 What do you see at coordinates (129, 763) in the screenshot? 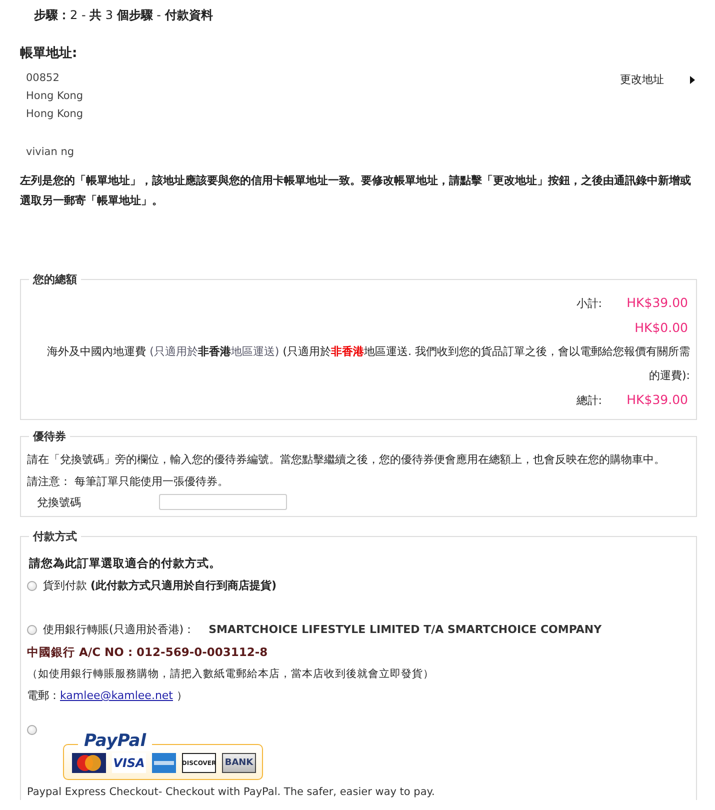
I see `card-logo: VISA` at bounding box center [129, 763].